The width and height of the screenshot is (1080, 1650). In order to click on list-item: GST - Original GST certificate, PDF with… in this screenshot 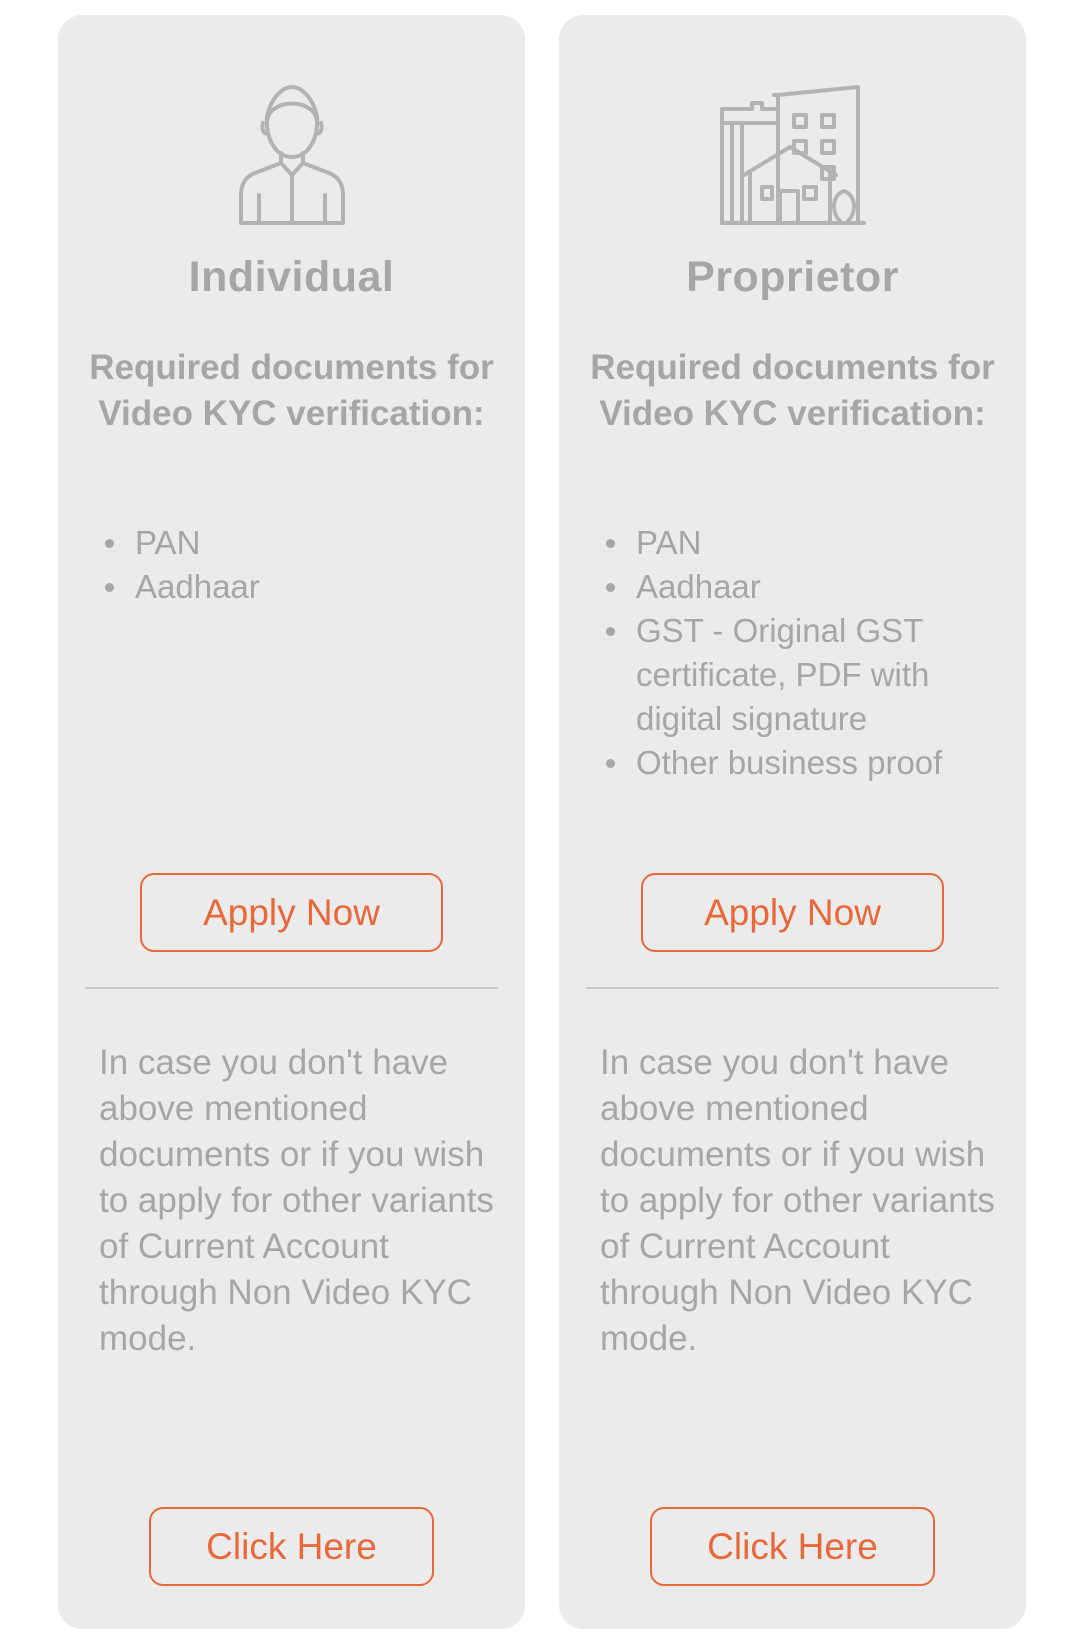, I will do `click(801, 675)`.